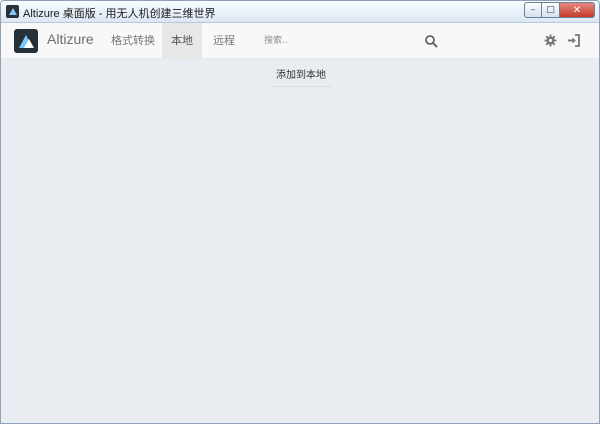  I want to click on maximize-button: □, so click(551, 10).